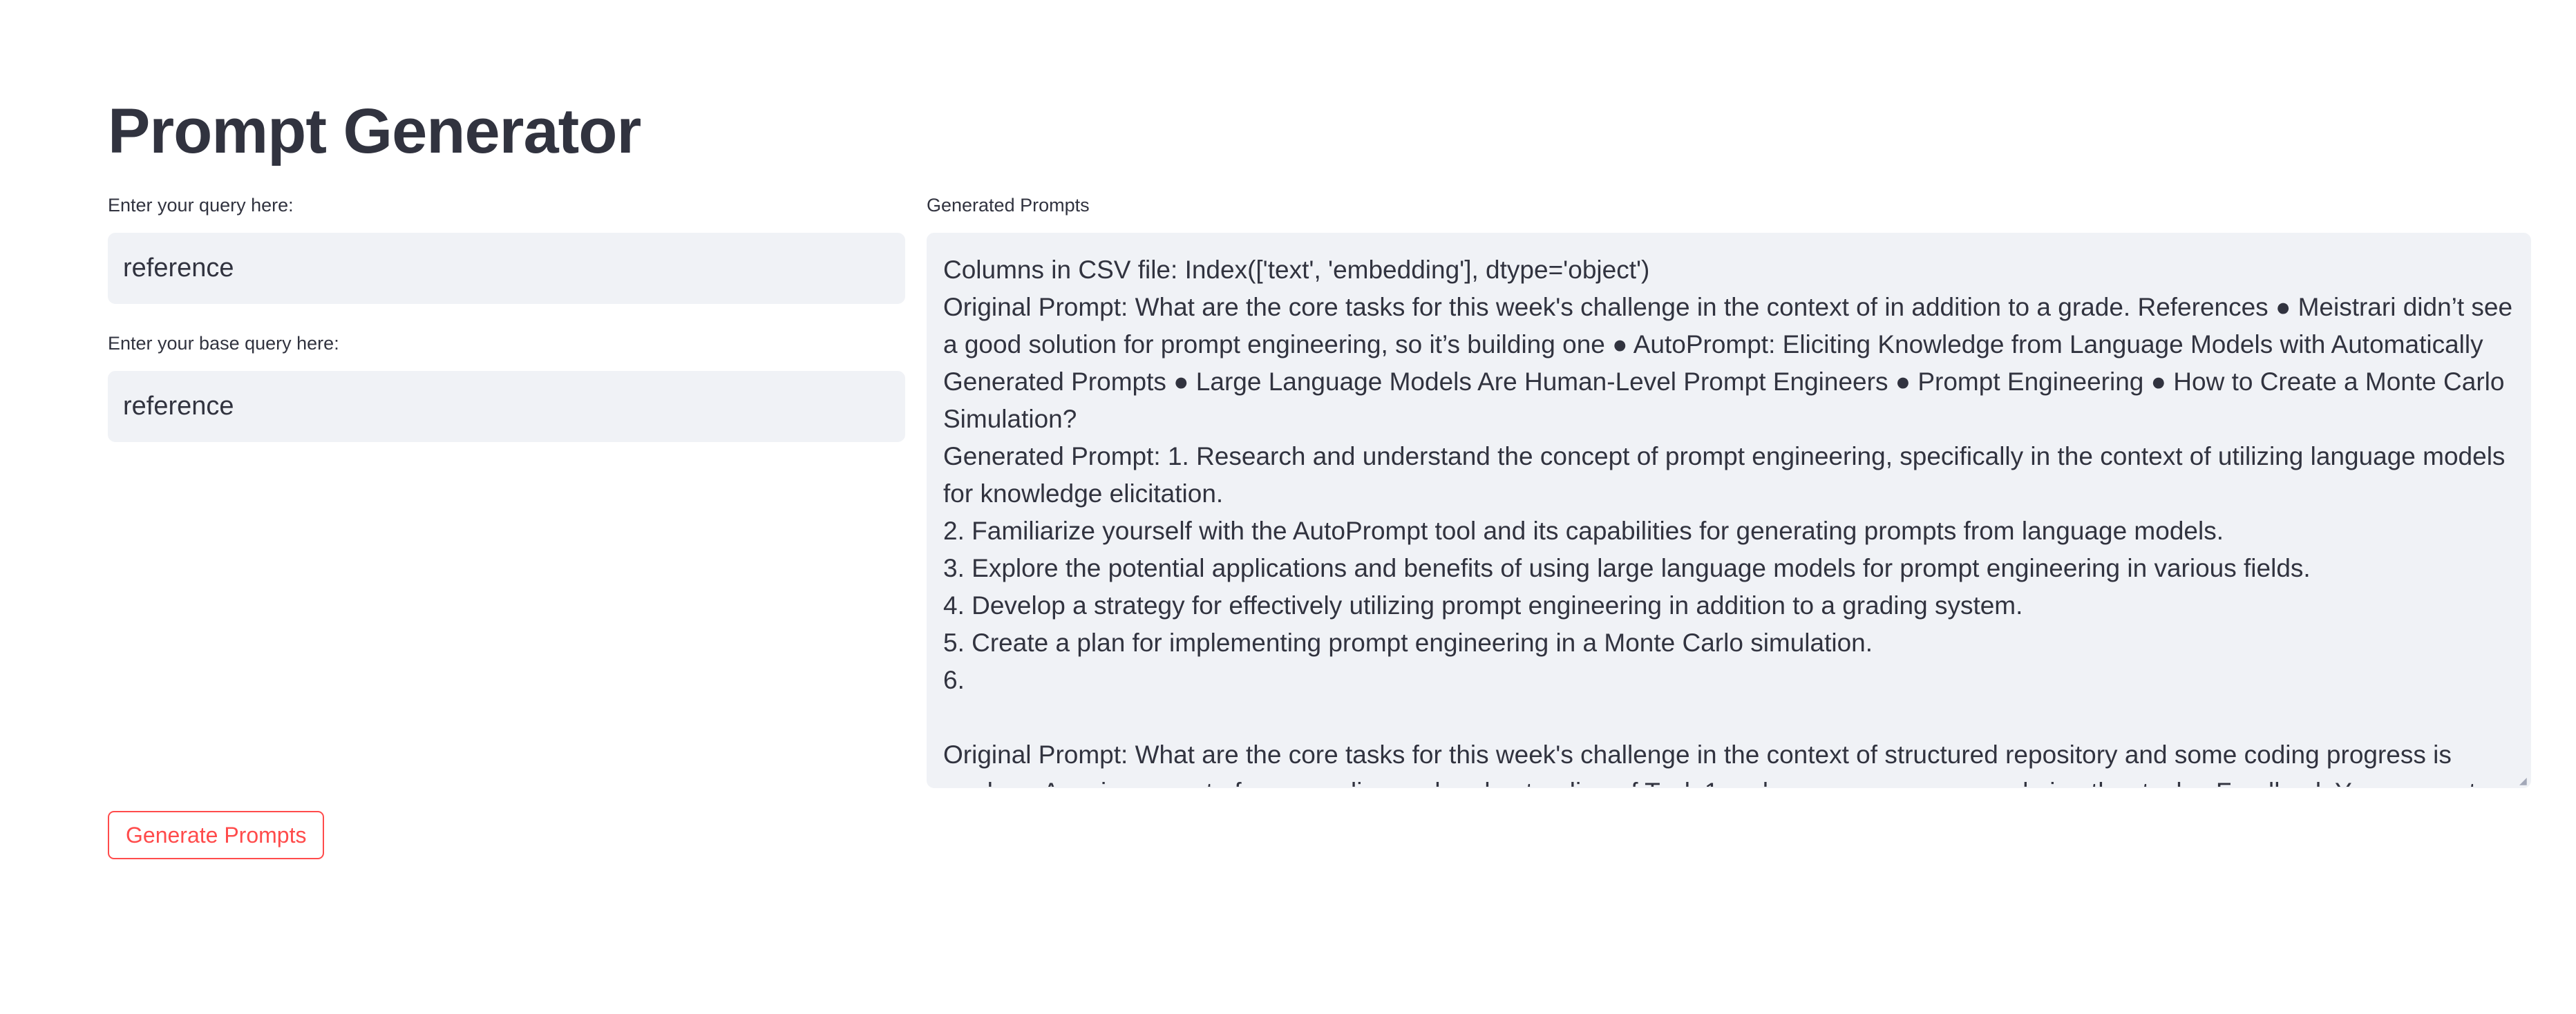 The width and height of the screenshot is (2576, 1014). What do you see at coordinates (1008, 205) in the screenshot?
I see `generated-prompts-label: Generated Prompts` at bounding box center [1008, 205].